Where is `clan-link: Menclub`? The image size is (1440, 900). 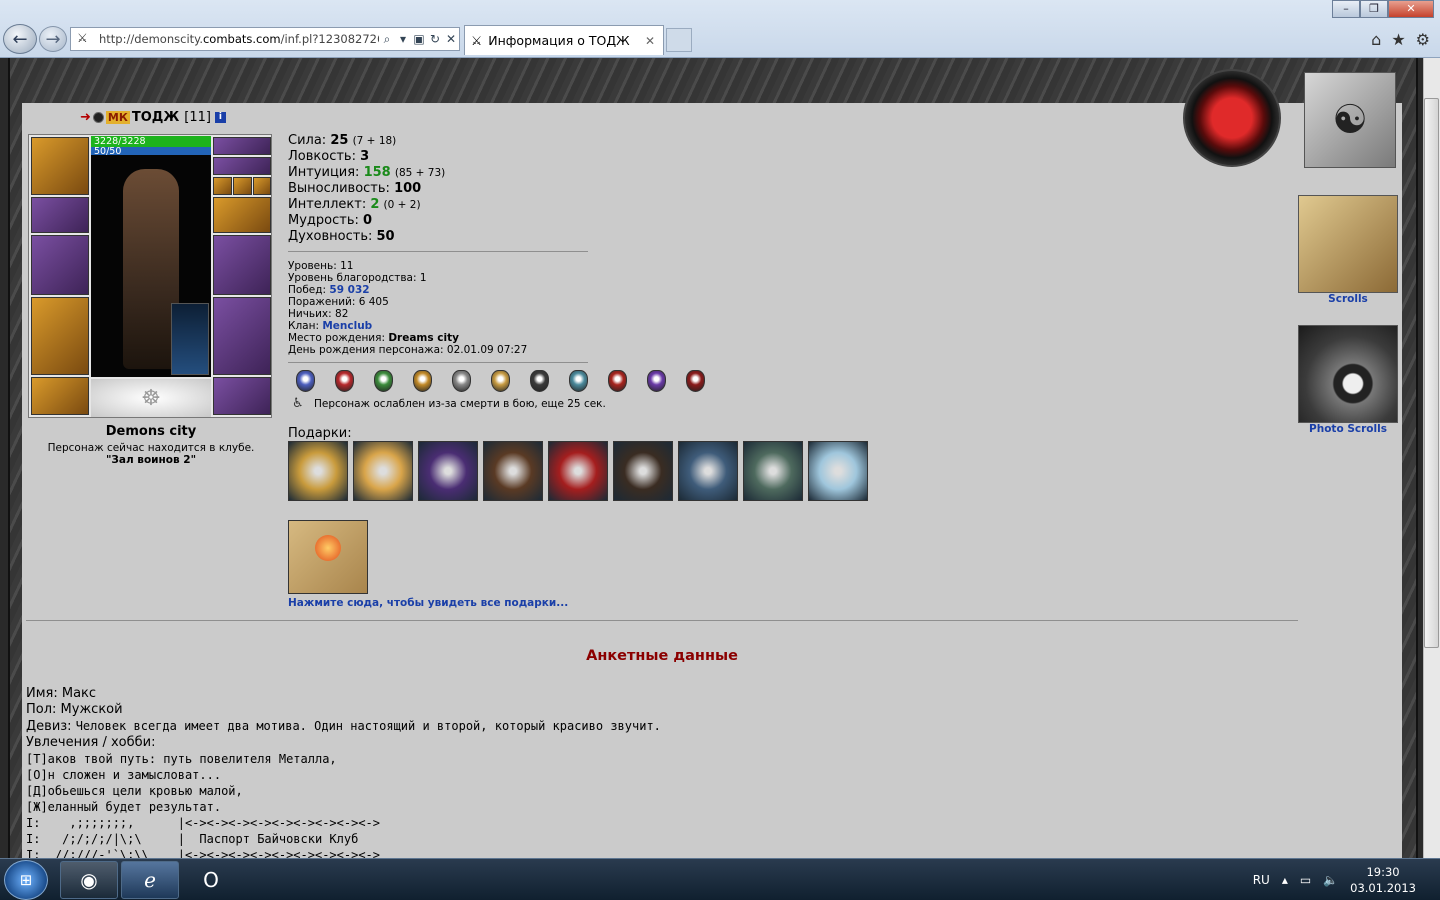
clan-link: Menclub is located at coordinates (347, 326).